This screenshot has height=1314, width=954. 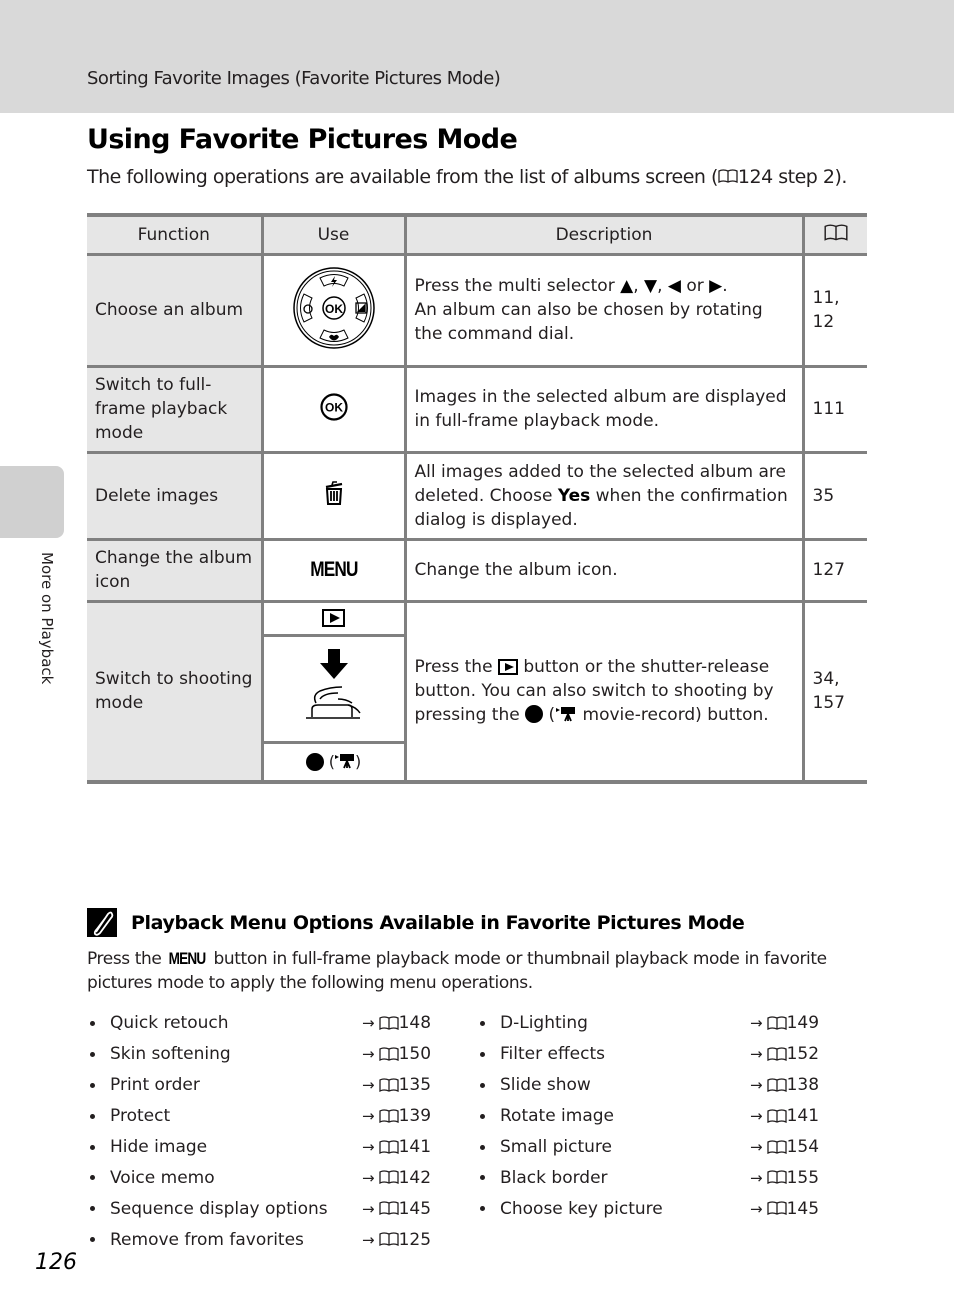 I want to click on page-number: 126, so click(x=56, y=1262).